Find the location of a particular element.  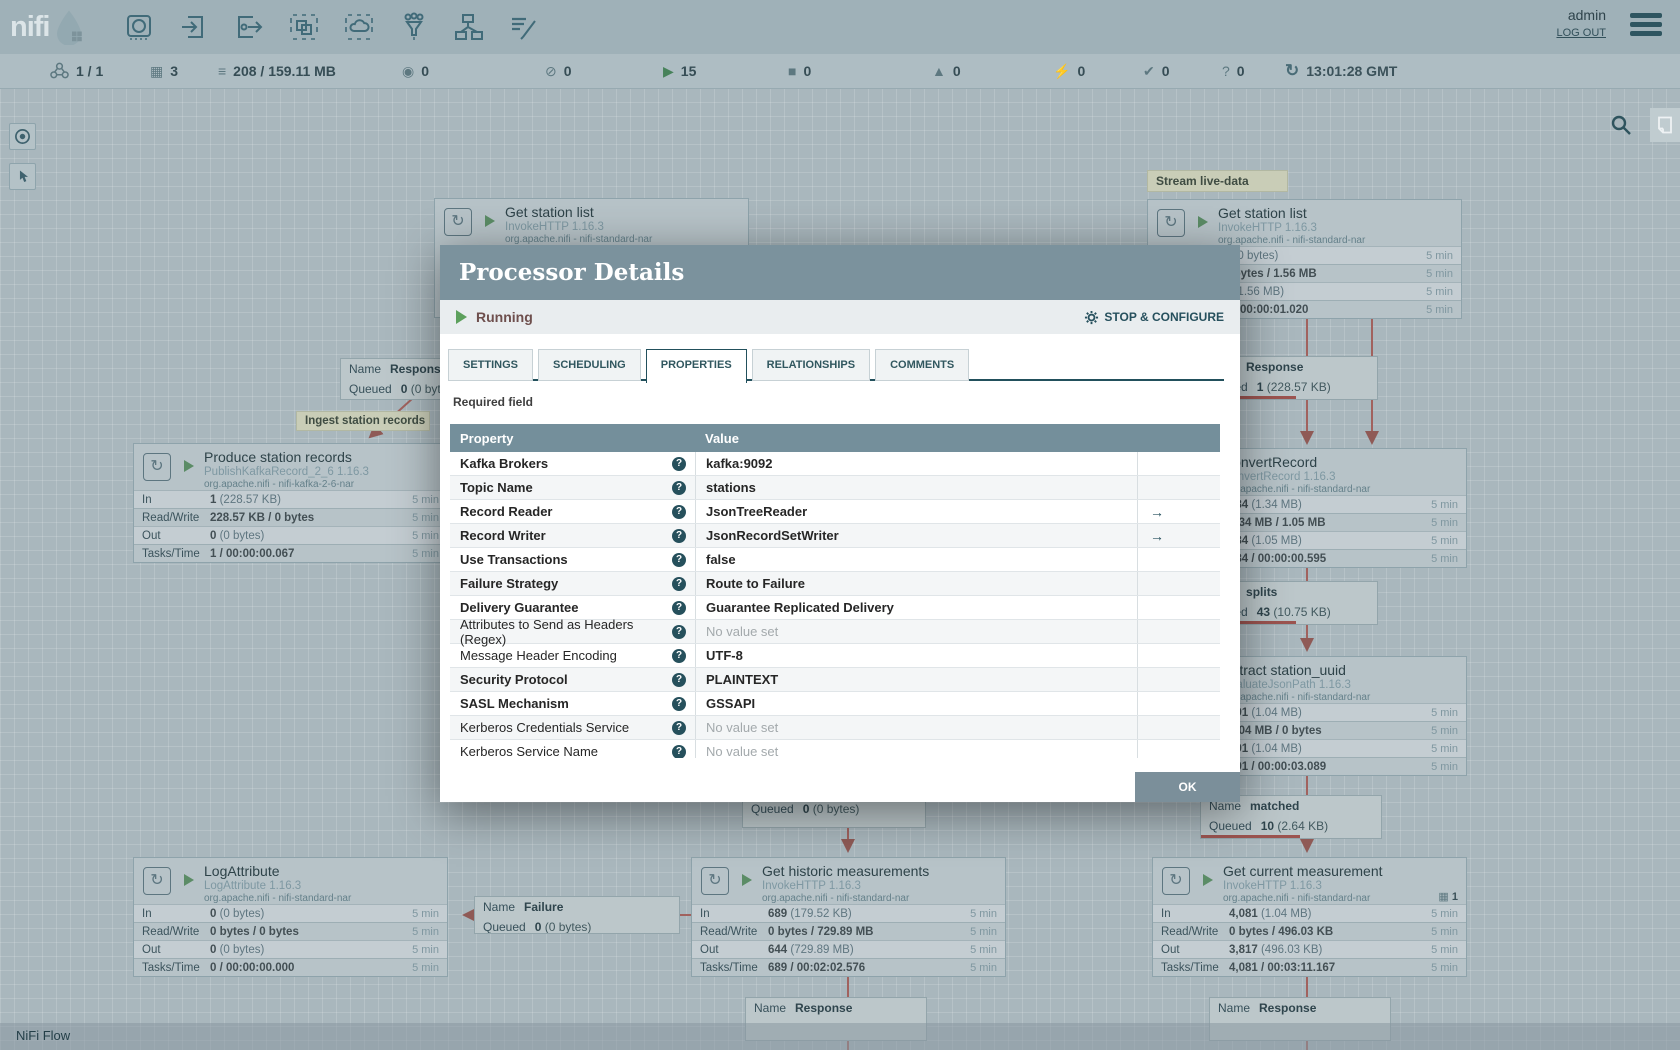

compass-icon is located at coordinates (22, 136).